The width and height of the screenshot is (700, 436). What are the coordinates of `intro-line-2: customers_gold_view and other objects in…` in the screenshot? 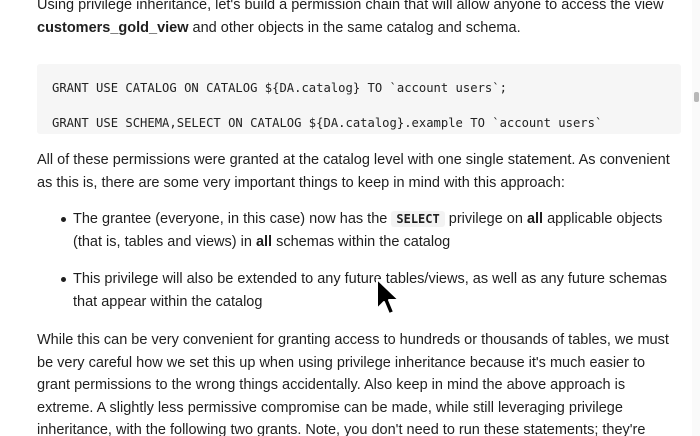 It's located at (357, 28).